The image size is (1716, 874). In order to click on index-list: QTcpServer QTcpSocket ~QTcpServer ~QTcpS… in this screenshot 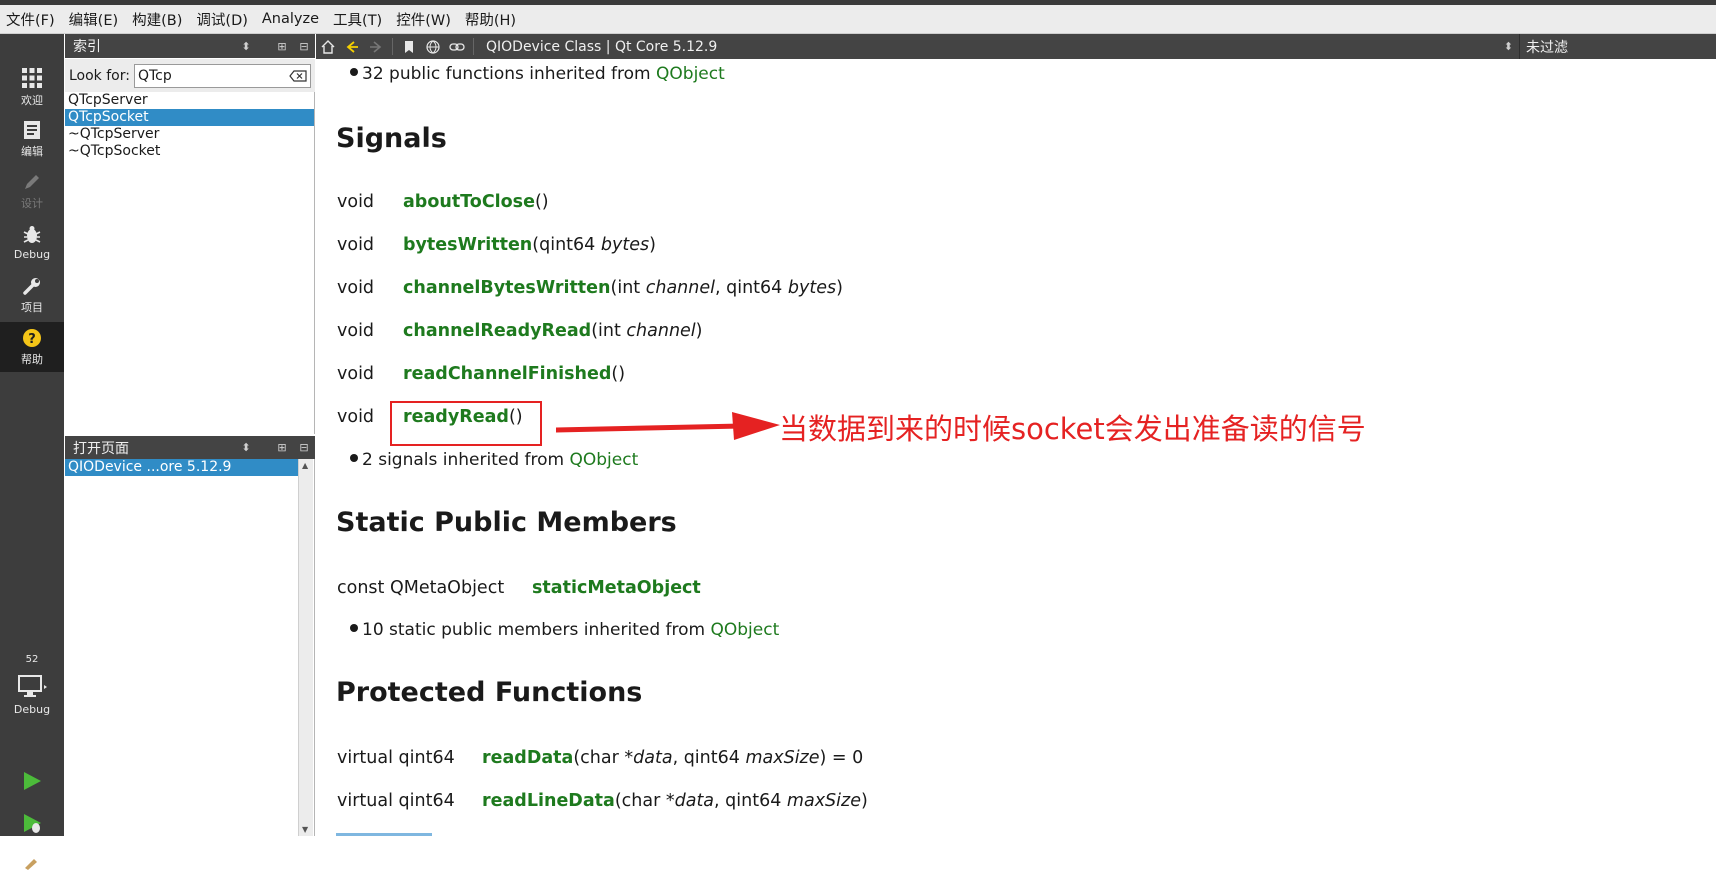, I will do `click(190, 263)`.